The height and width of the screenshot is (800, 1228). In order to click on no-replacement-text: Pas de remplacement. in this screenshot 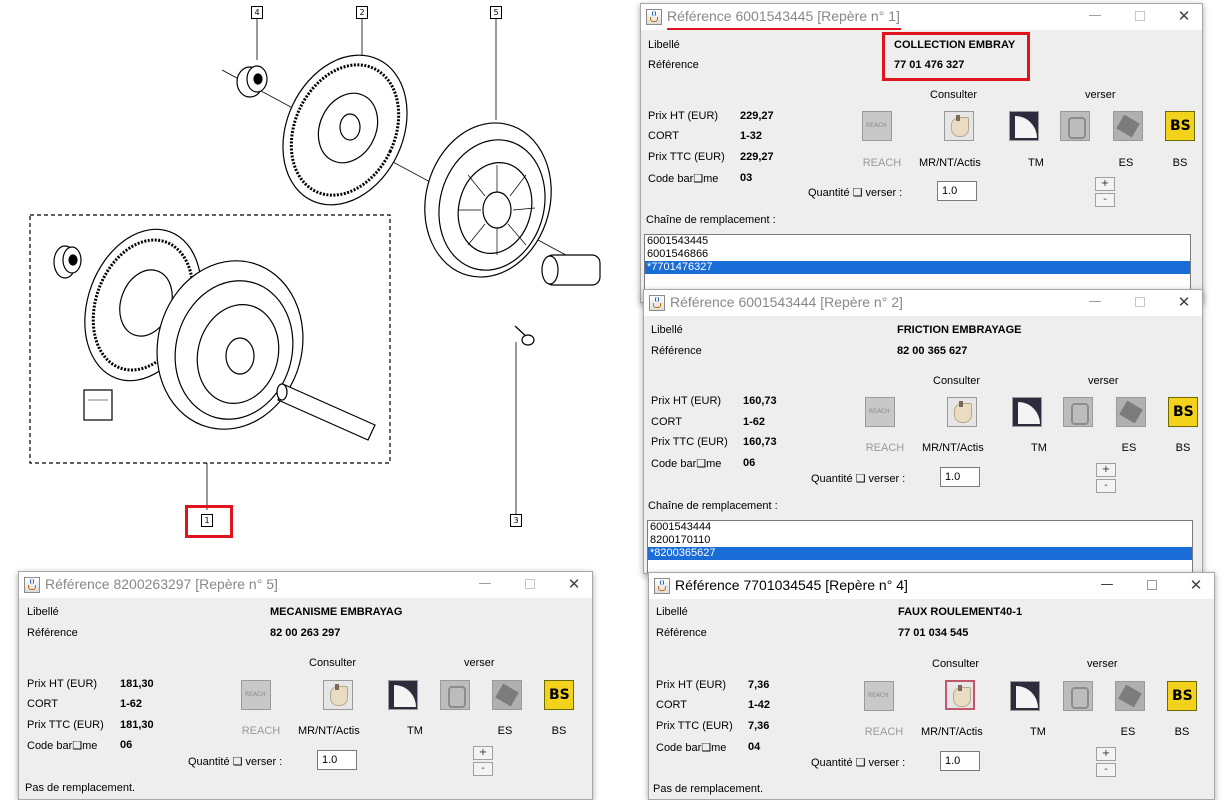, I will do `click(80, 788)`.